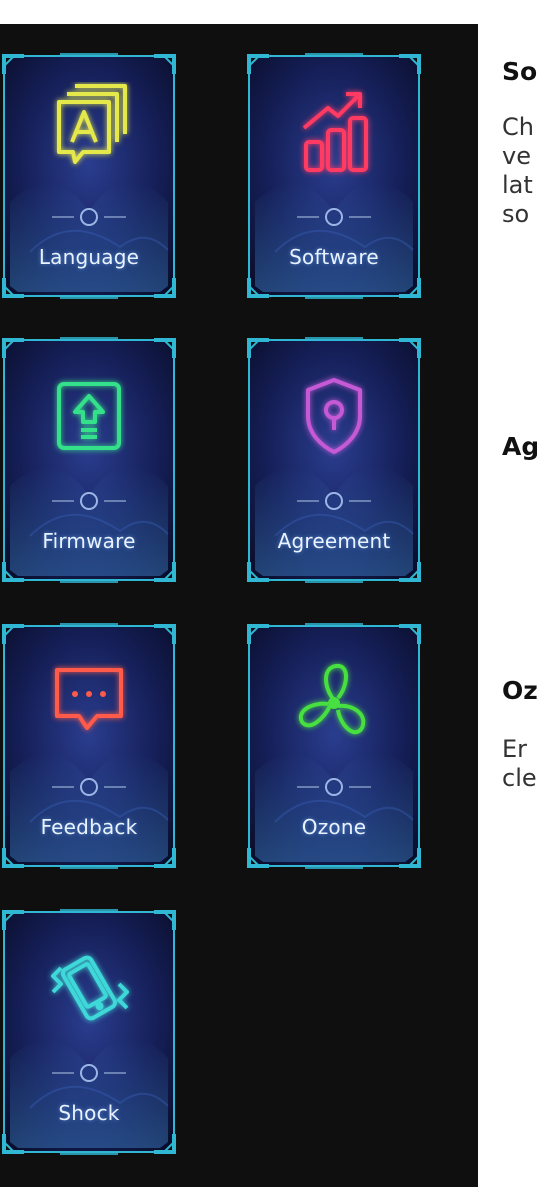  I want to click on software-desc-line: ve, so click(516, 156).